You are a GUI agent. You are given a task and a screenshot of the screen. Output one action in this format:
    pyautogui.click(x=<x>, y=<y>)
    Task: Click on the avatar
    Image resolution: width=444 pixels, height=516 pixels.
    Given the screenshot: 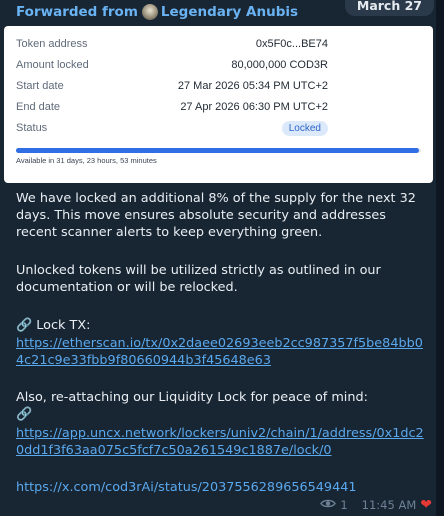 What is the action you would take?
    pyautogui.click(x=149, y=12)
    